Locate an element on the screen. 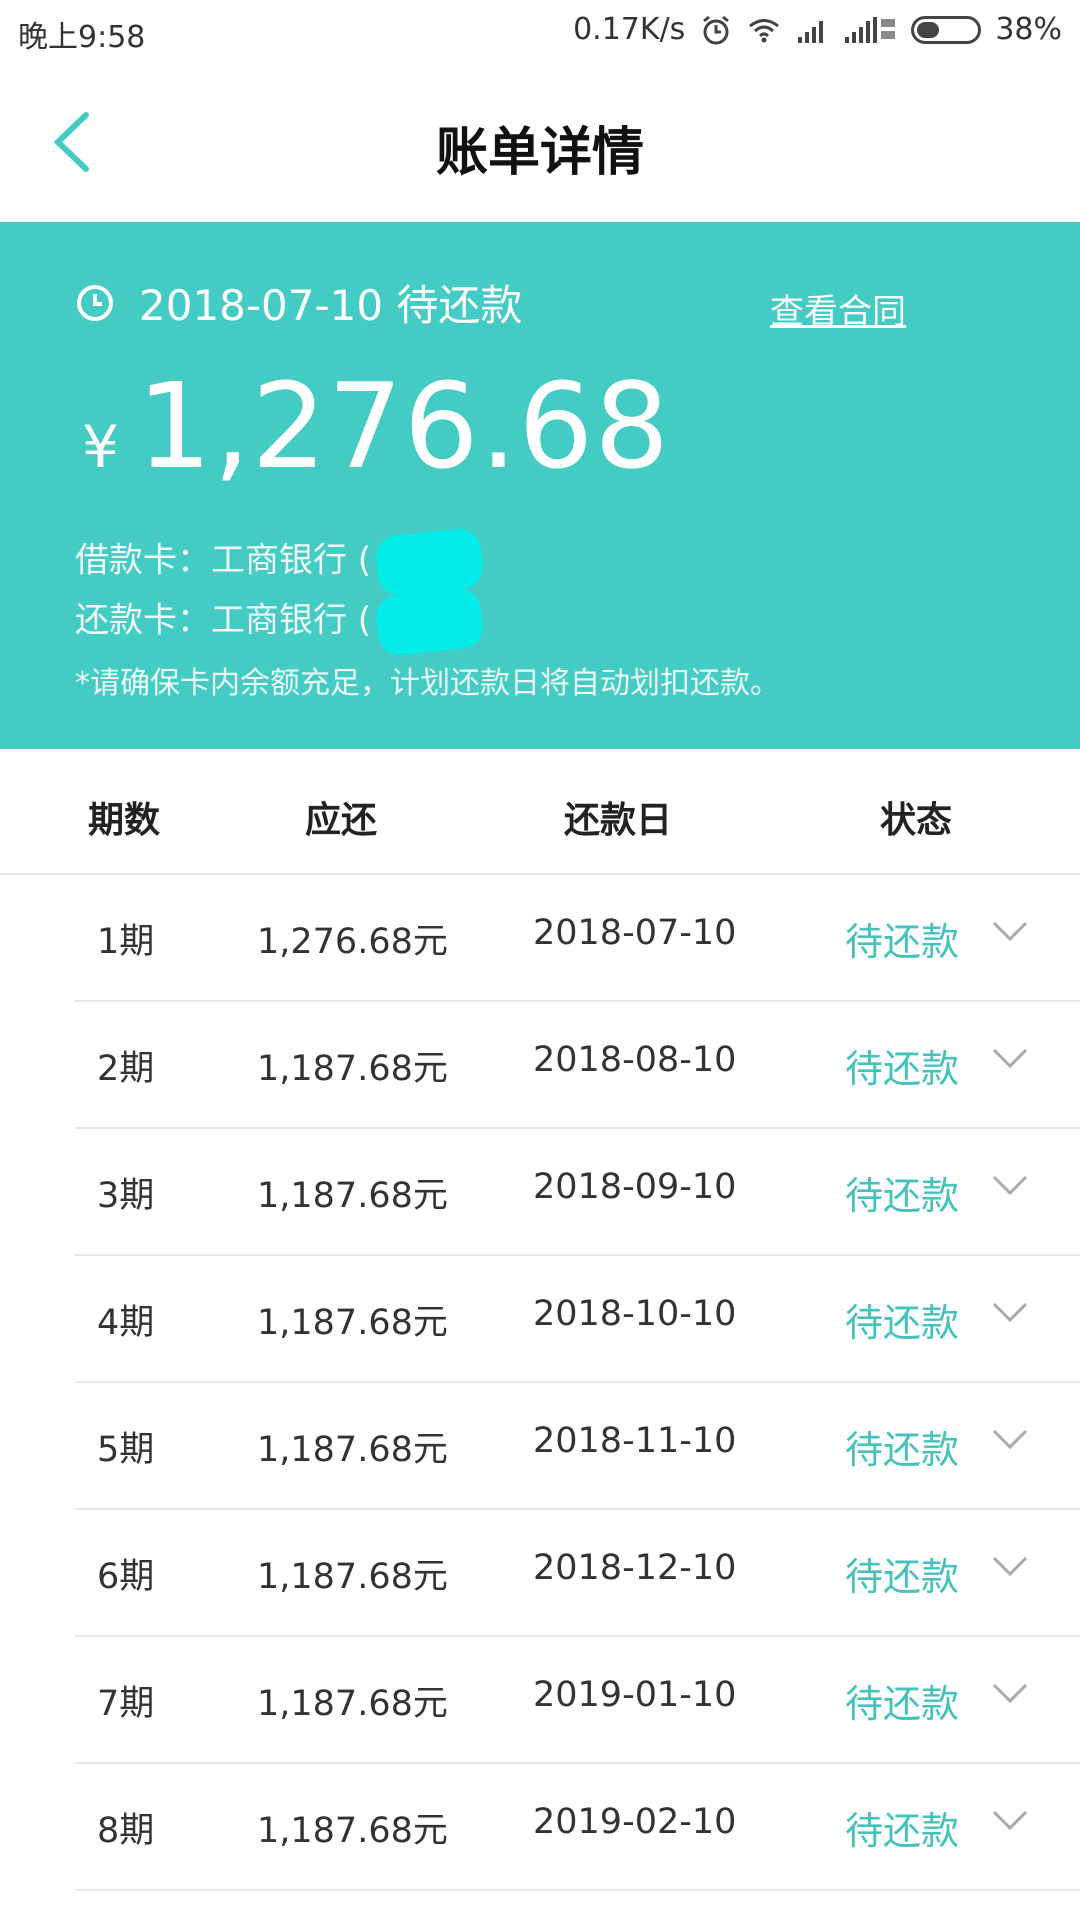 The image size is (1080, 1920). status-right-group: 0.17K/s 38% is located at coordinates (817, 29).